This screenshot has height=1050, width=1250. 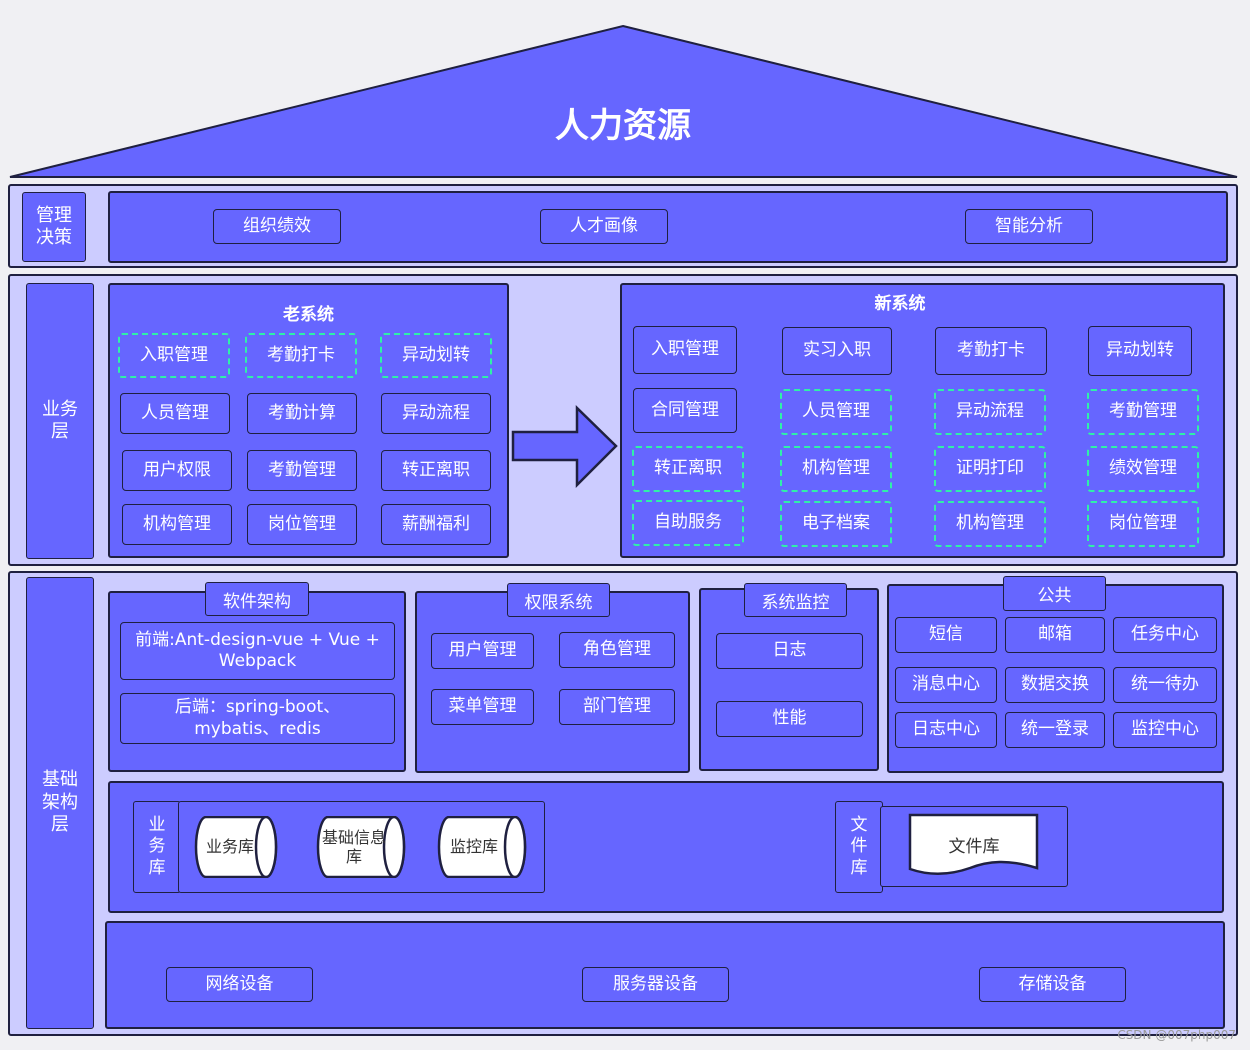 What do you see at coordinates (353, 846) in the screenshot?
I see `basic-info-db-label: 基础信息 库` at bounding box center [353, 846].